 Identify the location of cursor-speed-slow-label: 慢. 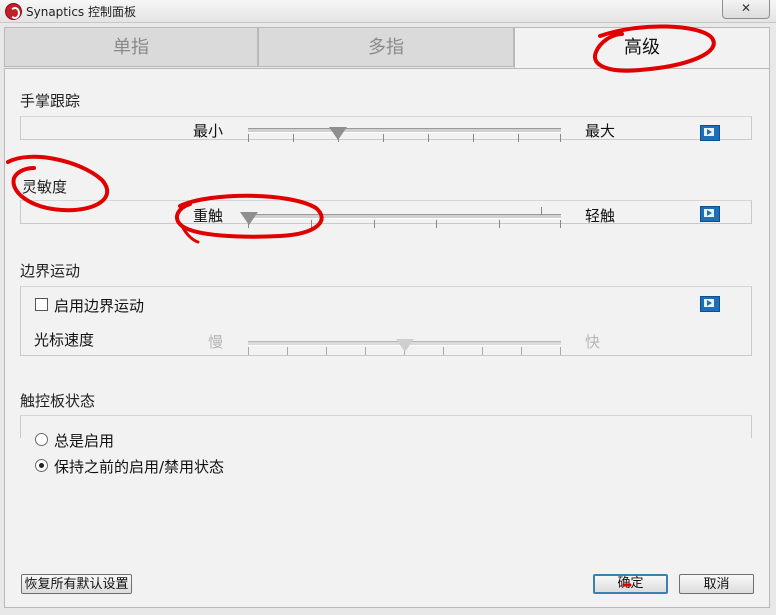
(216, 342).